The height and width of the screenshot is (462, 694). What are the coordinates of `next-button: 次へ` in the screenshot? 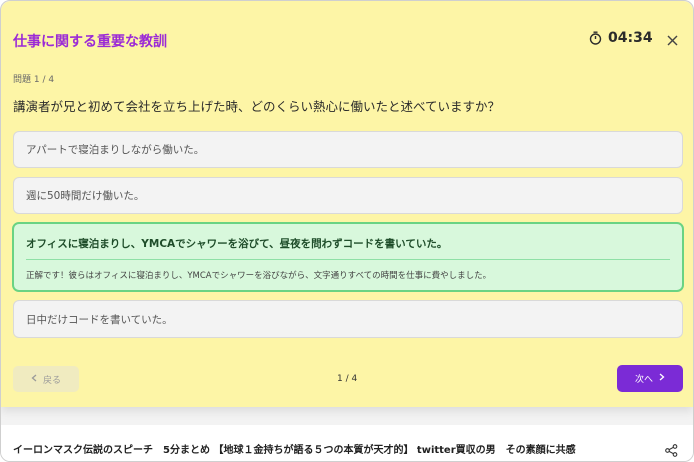 It's located at (650, 378).